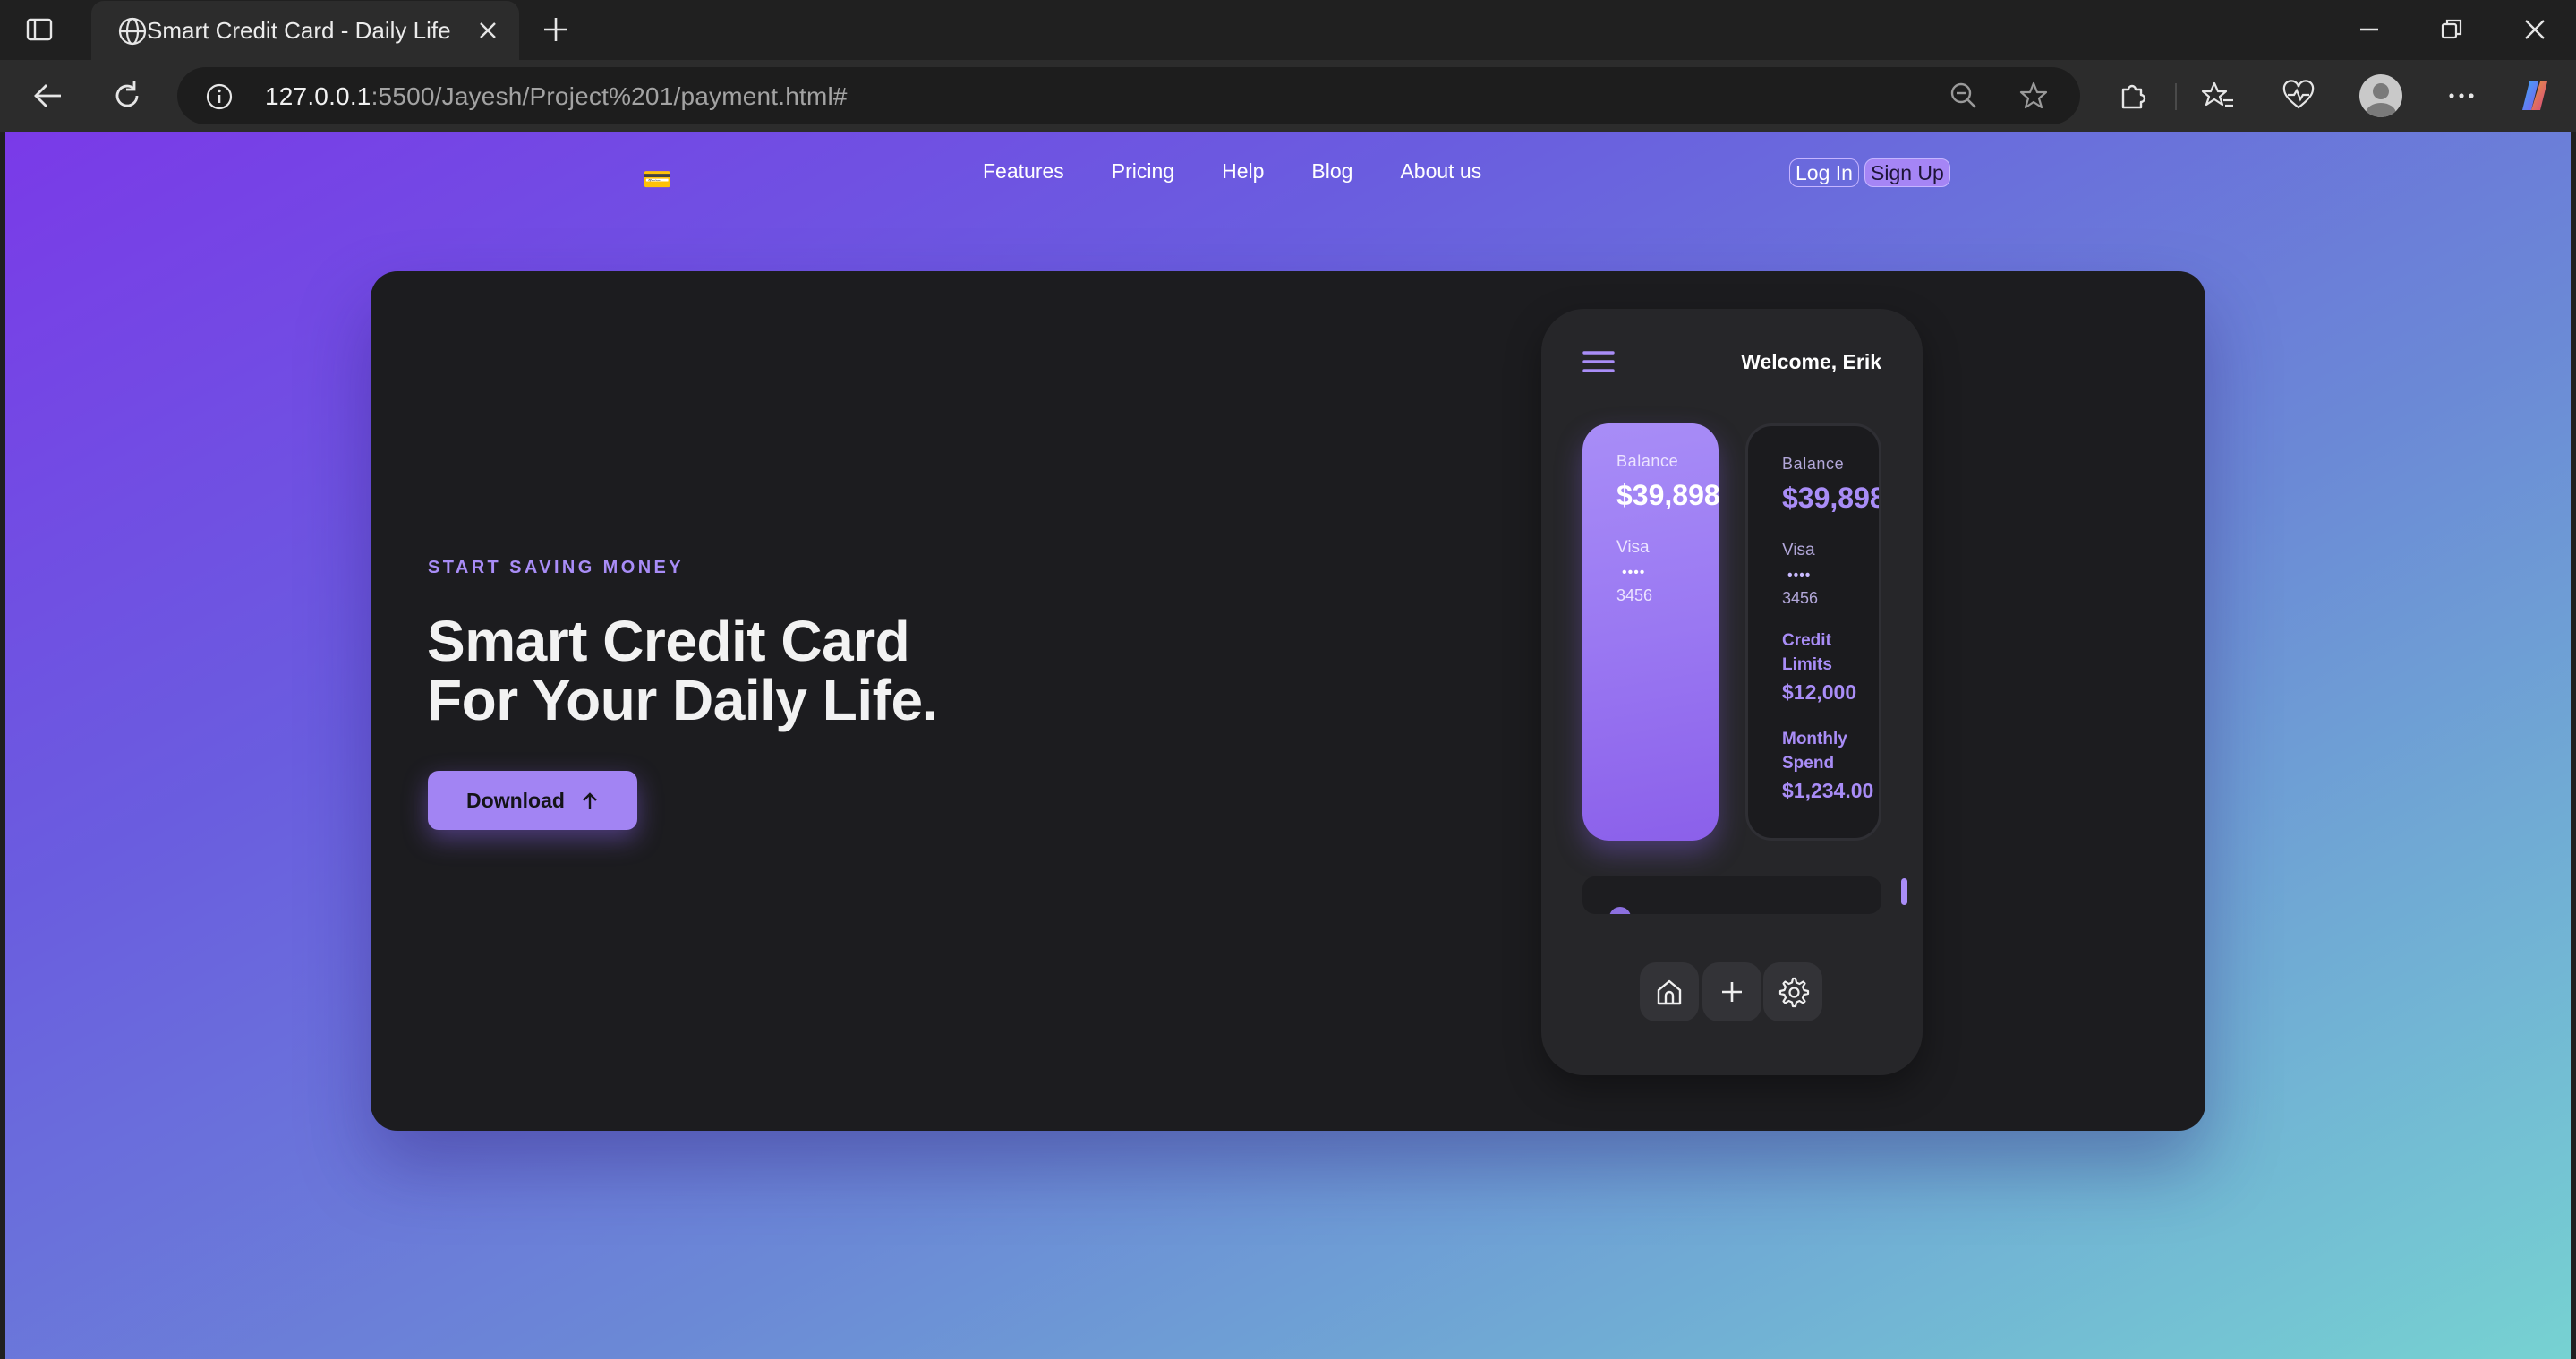  I want to click on plus-icon, so click(1732, 992).